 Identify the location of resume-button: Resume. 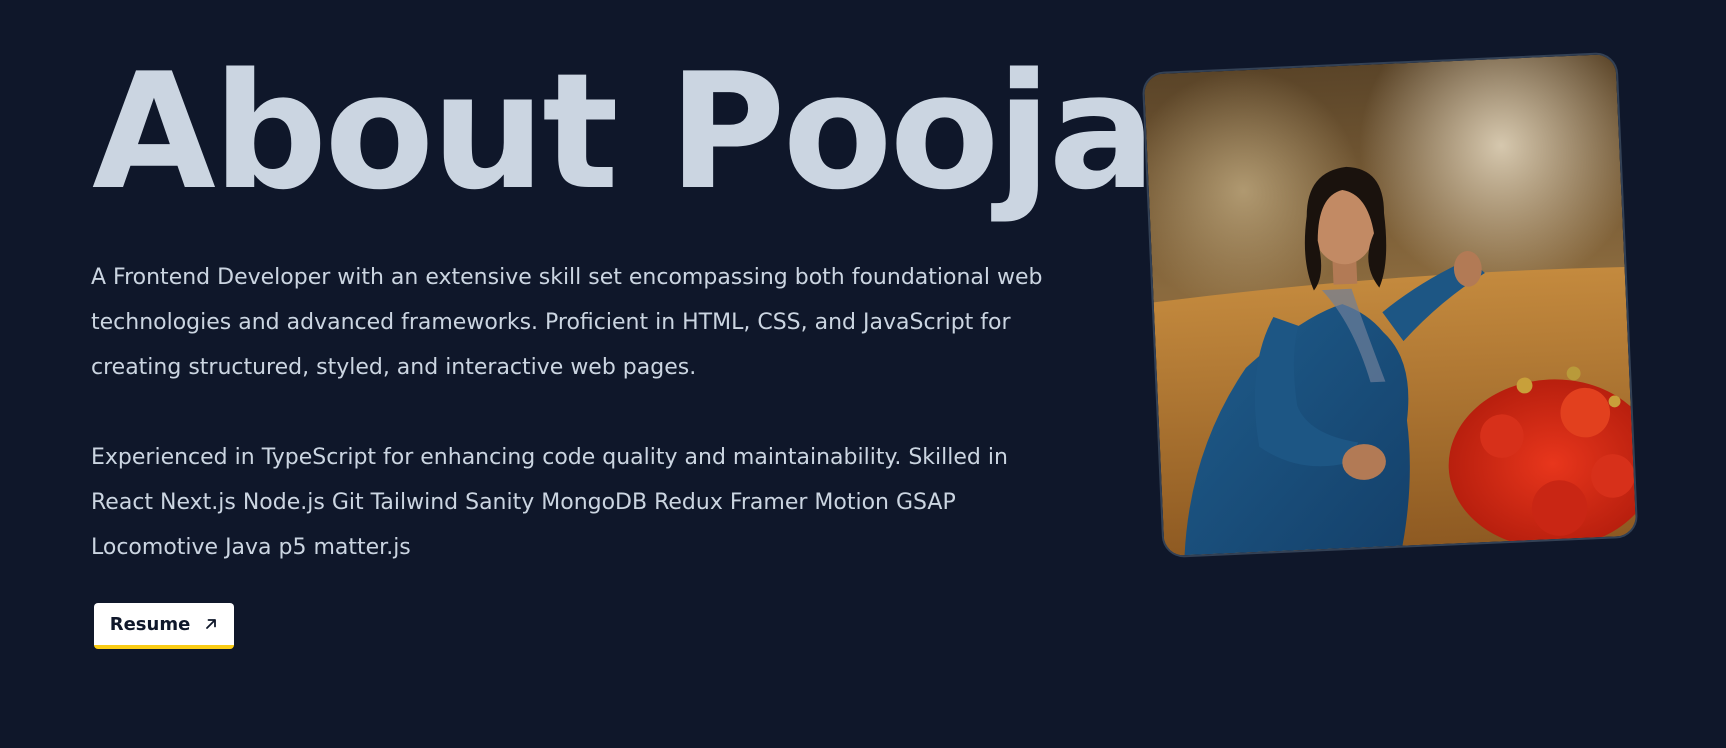
(164, 626).